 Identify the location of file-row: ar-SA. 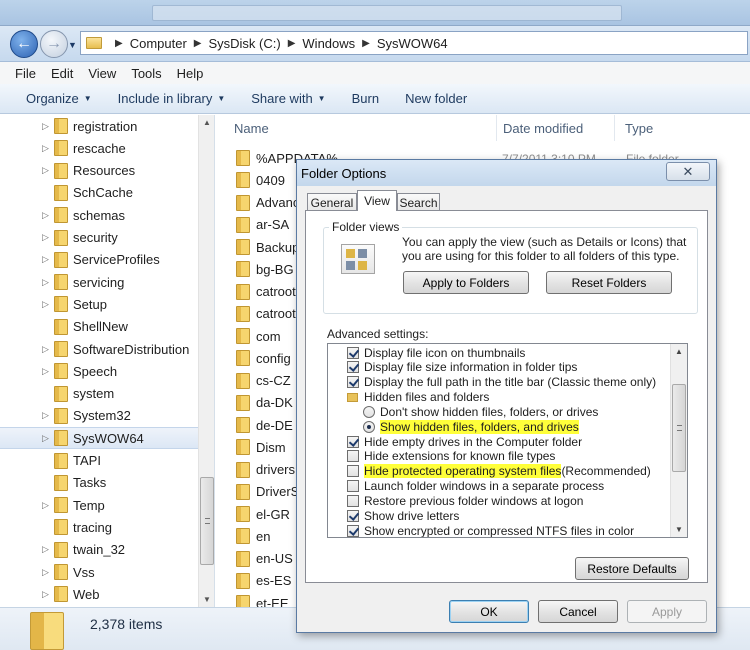
(262, 225).